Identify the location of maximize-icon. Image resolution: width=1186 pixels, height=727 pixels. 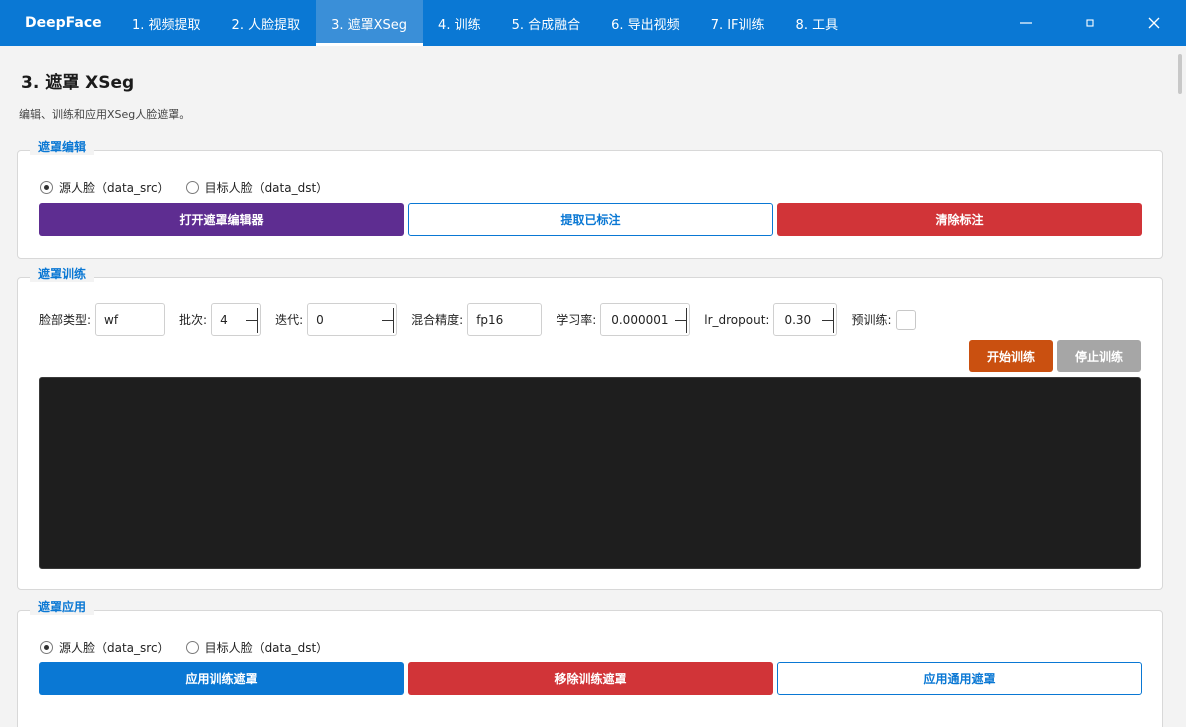
(1090, 23).